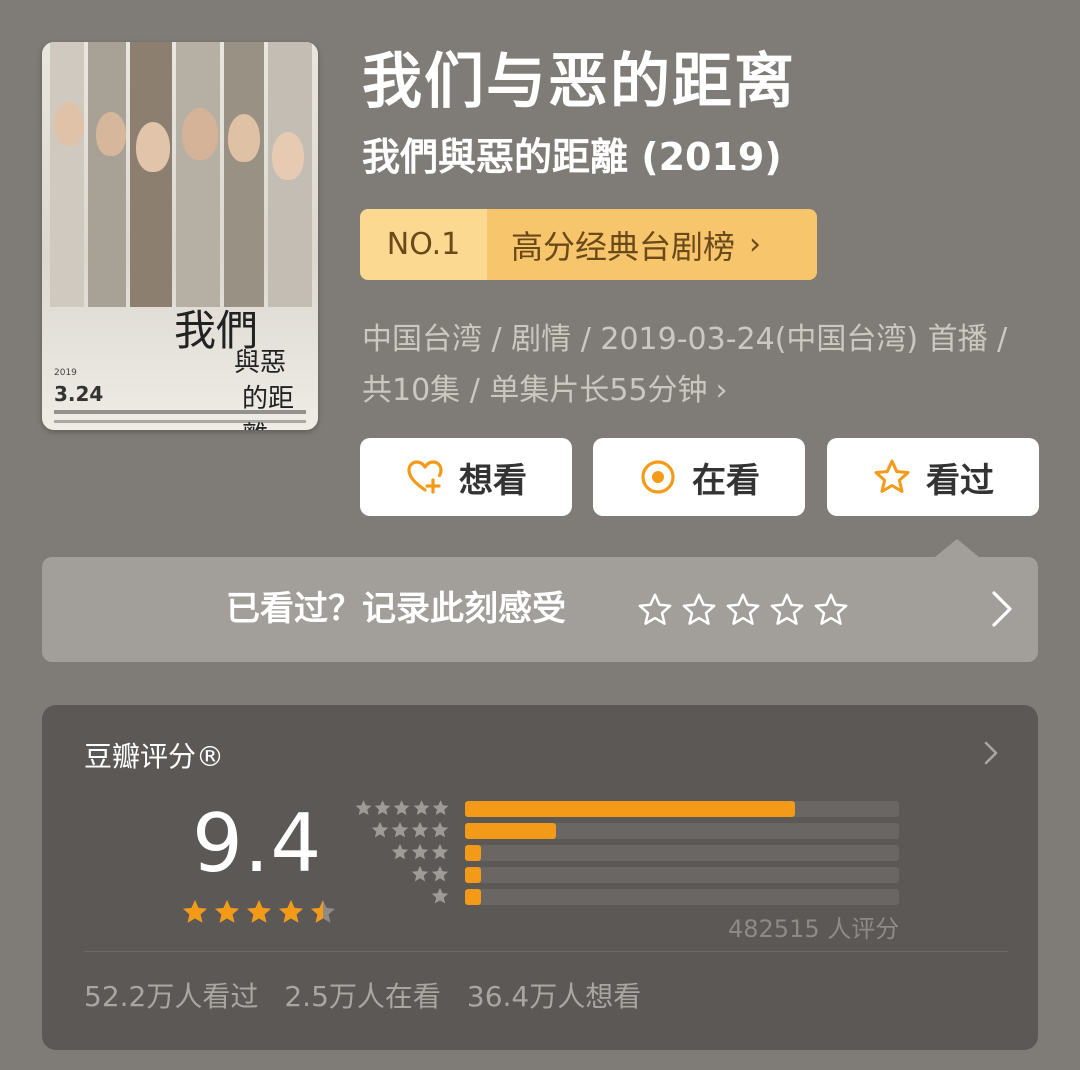 This screenshot has width=1080, height=1070. Describe the element at coordinates (423, 244) in the screenshot. I see `rank-number: NO.1` at that location.